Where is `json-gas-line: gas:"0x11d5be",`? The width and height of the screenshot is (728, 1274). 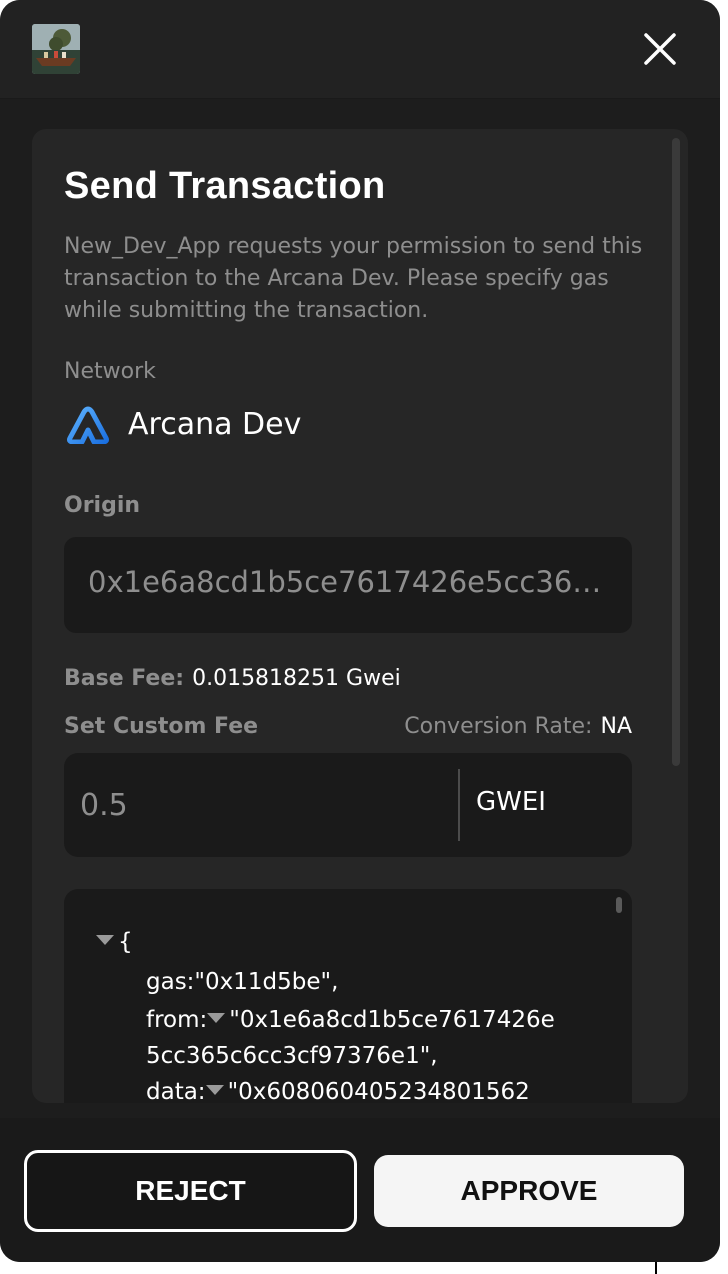
json-gas-line: gas:"0x11d5be", is located at coordinates (242, 982).